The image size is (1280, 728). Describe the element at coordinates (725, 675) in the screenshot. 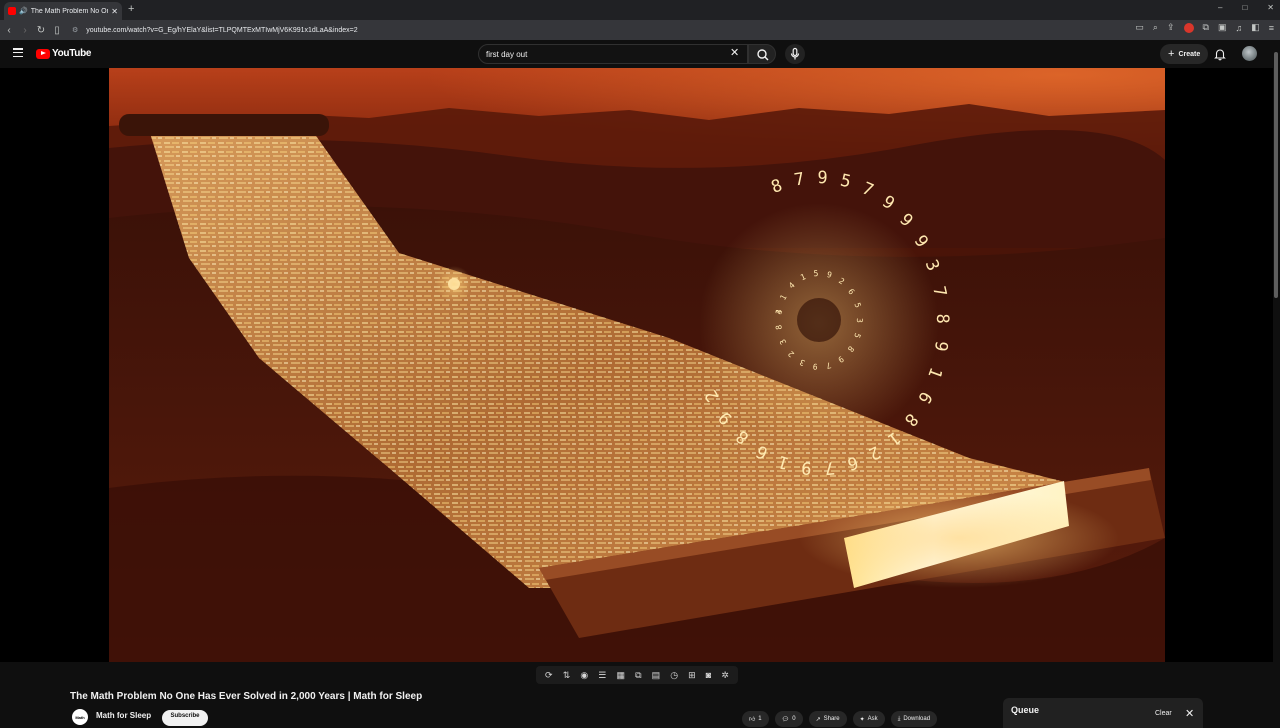

I see `settings-gear-icon: ✲` at that location.